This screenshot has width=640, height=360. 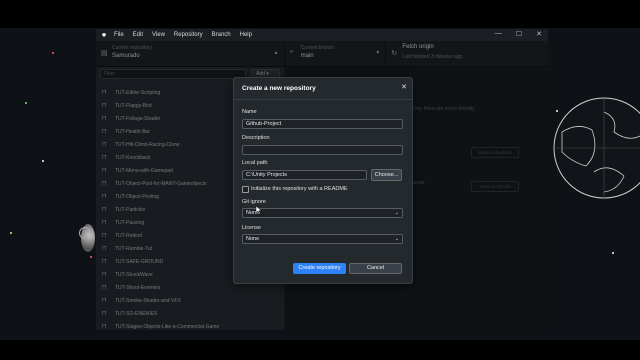 What do you see at coordinates (188, 35) in the screenshot?
I see `menu-repository: Repository` at bounding box center [188, 35].